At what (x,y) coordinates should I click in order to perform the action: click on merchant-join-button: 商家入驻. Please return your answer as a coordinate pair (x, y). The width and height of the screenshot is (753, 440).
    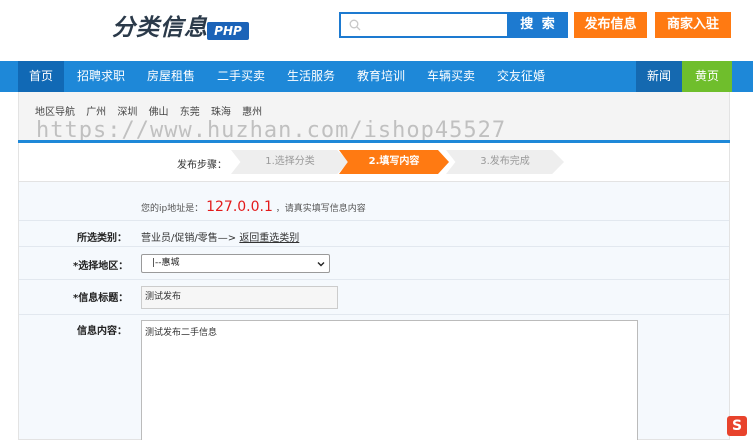
    Looking at the image, I should click on (693, 25).